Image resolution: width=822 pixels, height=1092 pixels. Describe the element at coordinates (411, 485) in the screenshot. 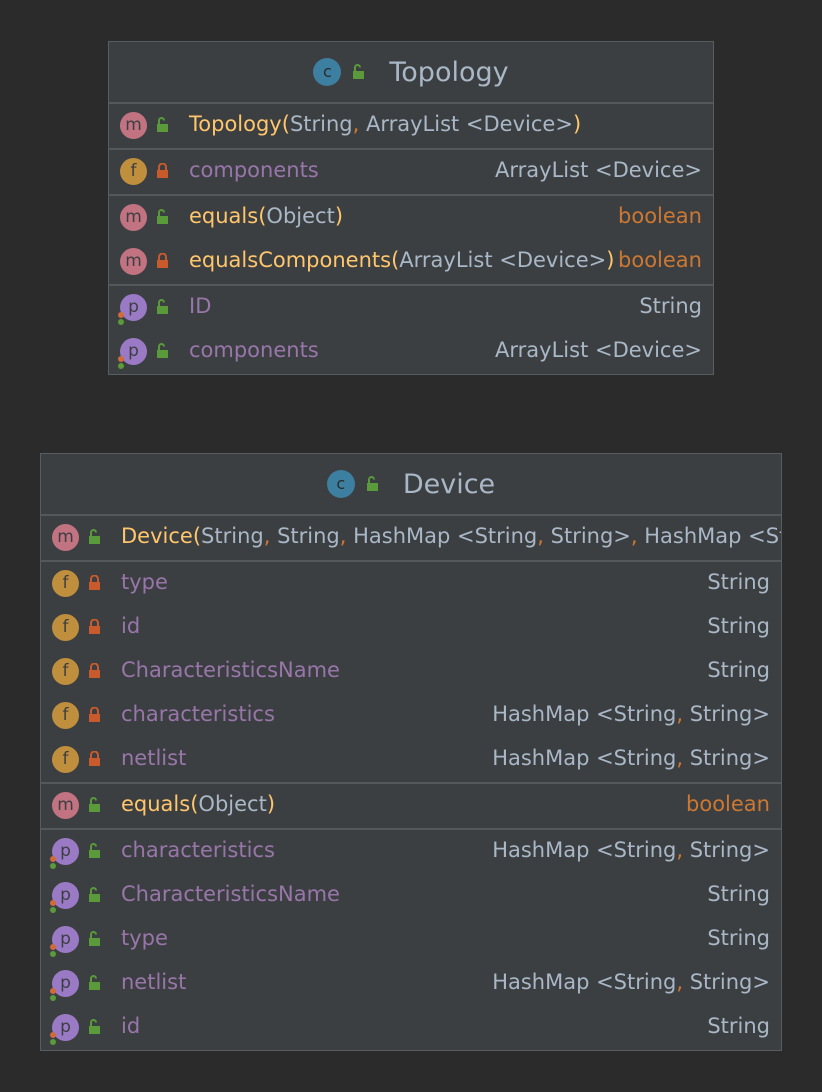

I see `class-header: c Device` at that location.